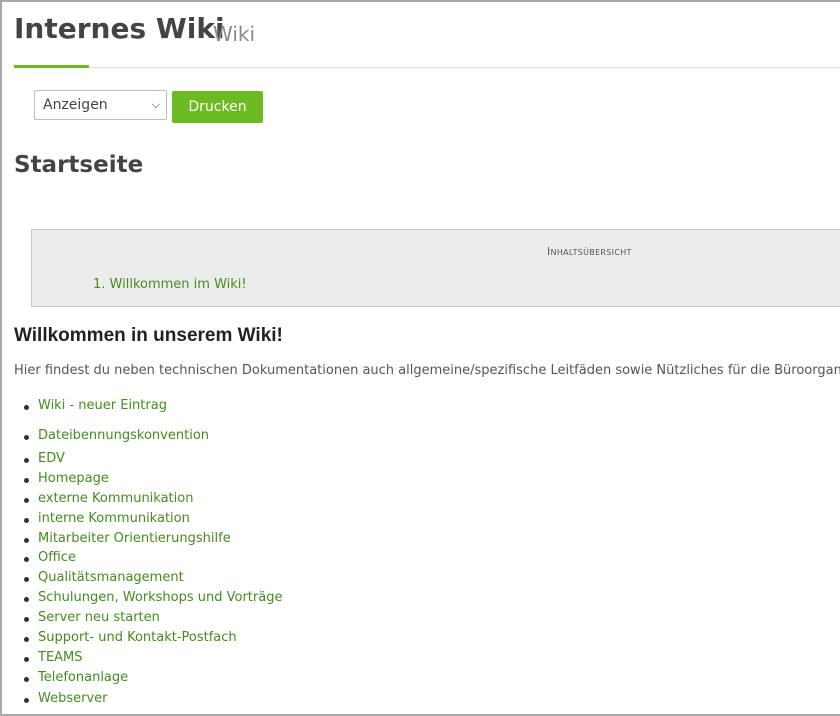  I want to click on toc-item: 1. Willkommen im Wiki!, so click(170, 284).